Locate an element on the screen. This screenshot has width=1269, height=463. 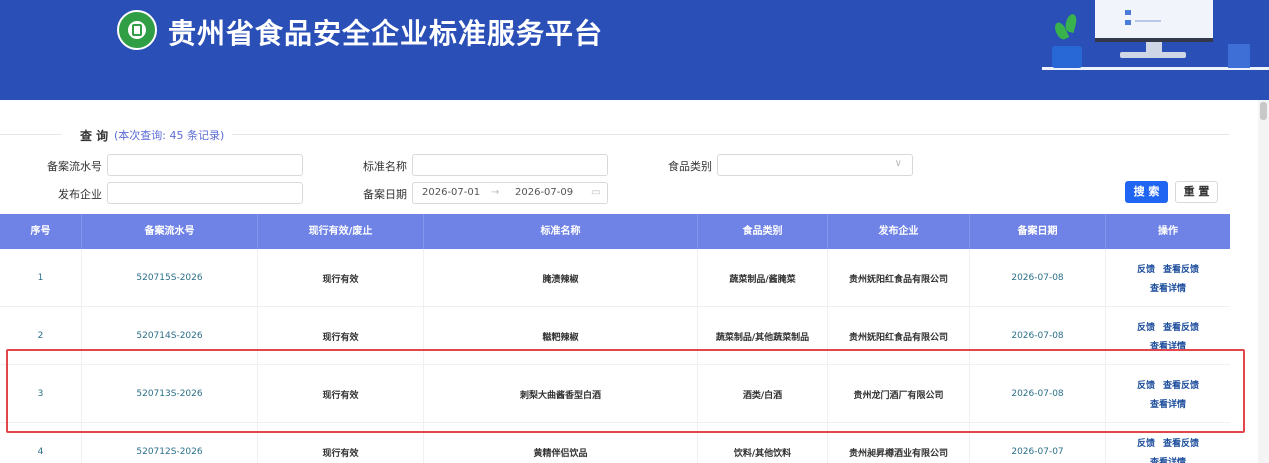
calendar-icon: ▭ is located at coordinates (596, 192).